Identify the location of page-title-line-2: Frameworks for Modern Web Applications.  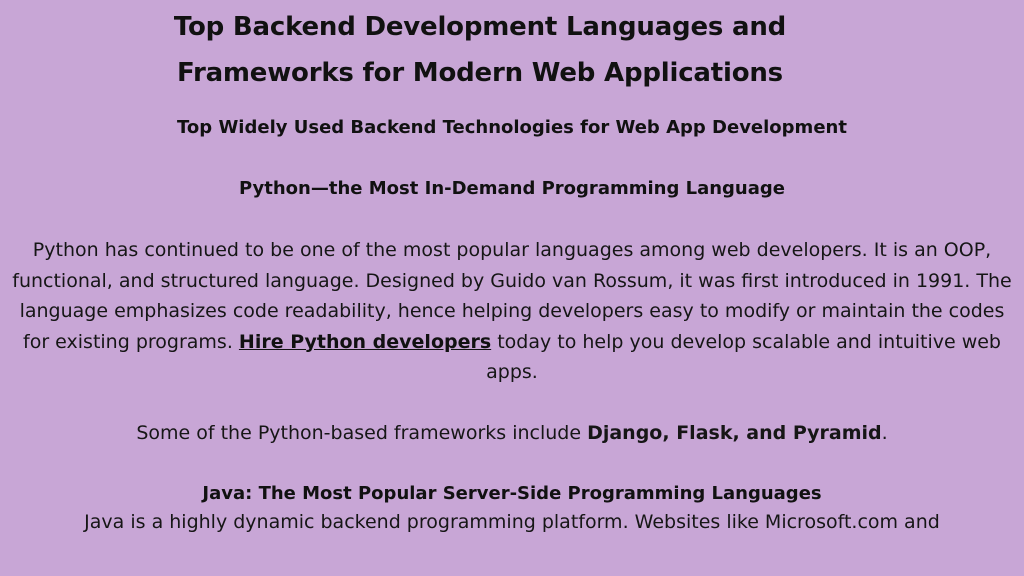
(480, 73).